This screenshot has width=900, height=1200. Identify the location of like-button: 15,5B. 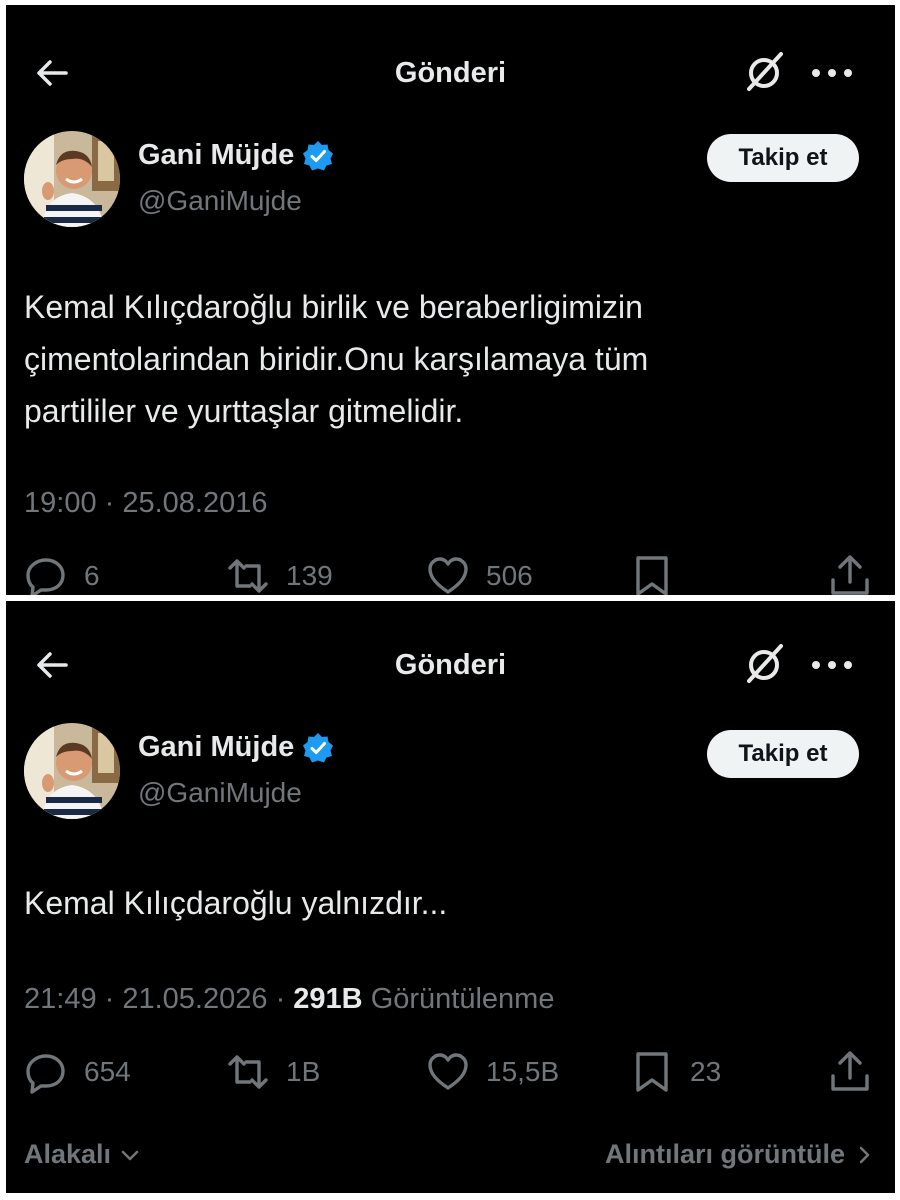
(492, 1072).